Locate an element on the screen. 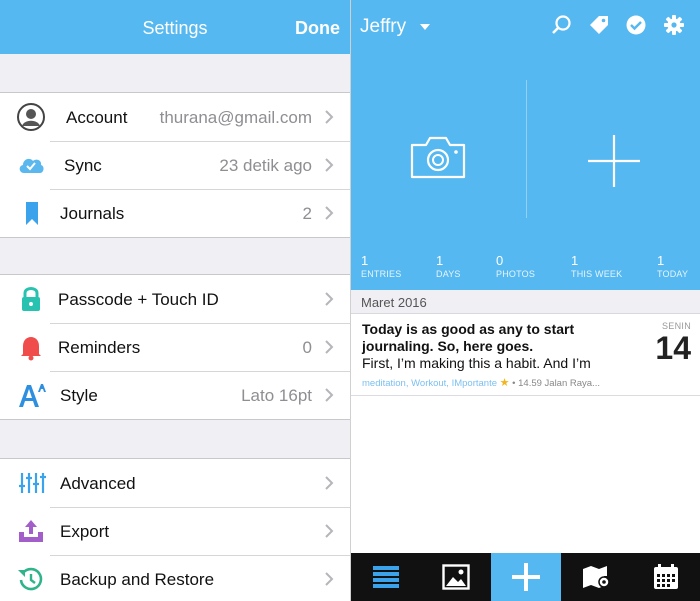 This screenshot has height=601, width=700. sliders-icon is located at coordinates (32, 483).